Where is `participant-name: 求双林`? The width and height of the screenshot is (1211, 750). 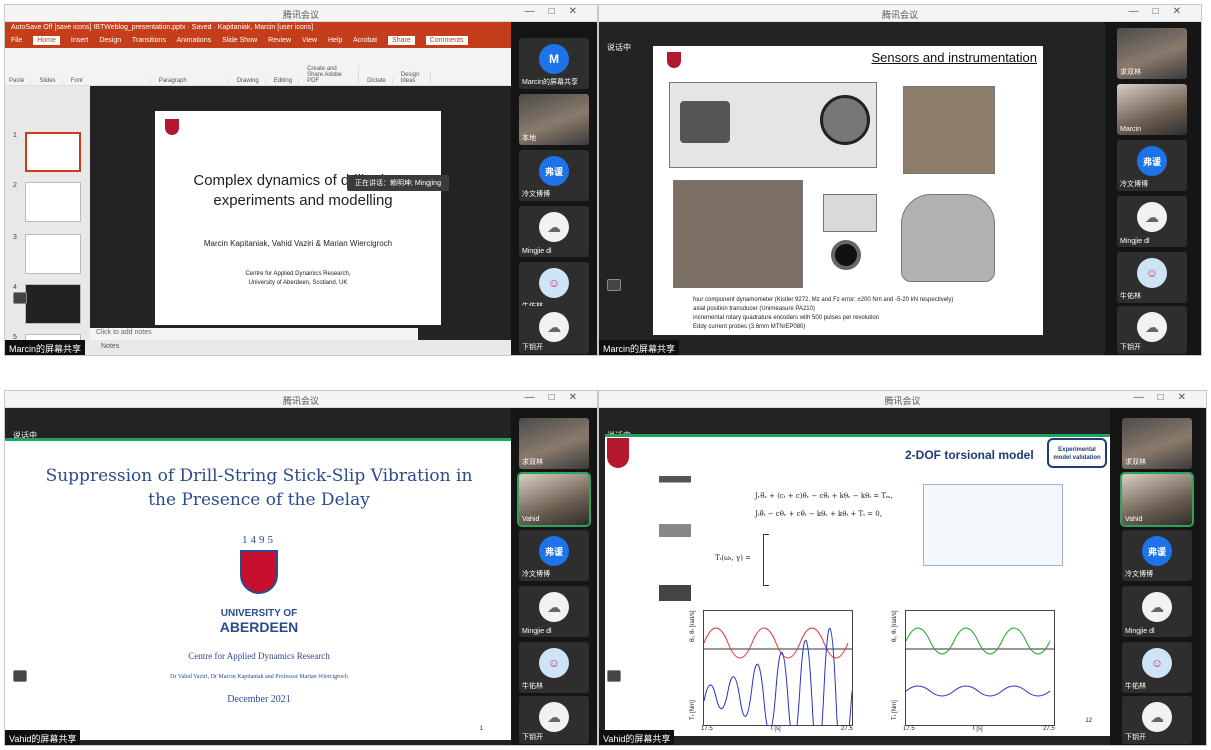 participant-name: 求双林 is located at coordinates (1135, 462).